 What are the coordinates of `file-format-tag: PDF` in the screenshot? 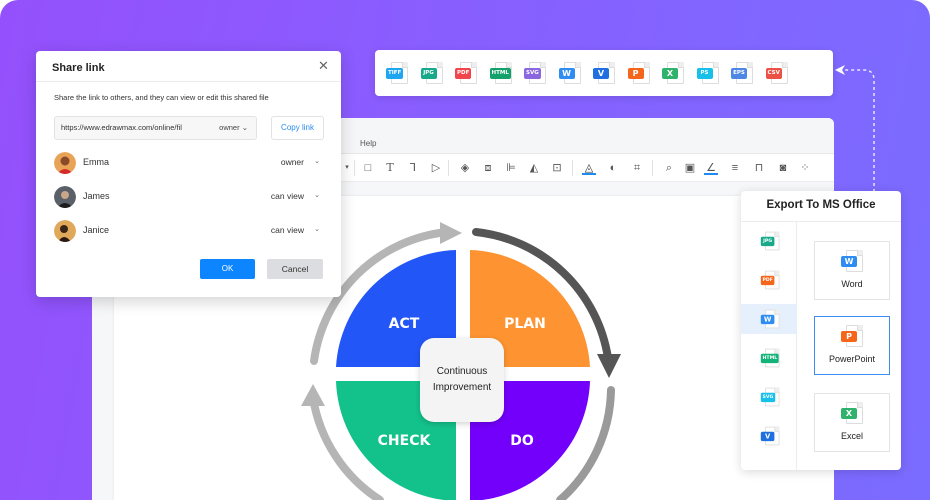 It's located at (463, 73).